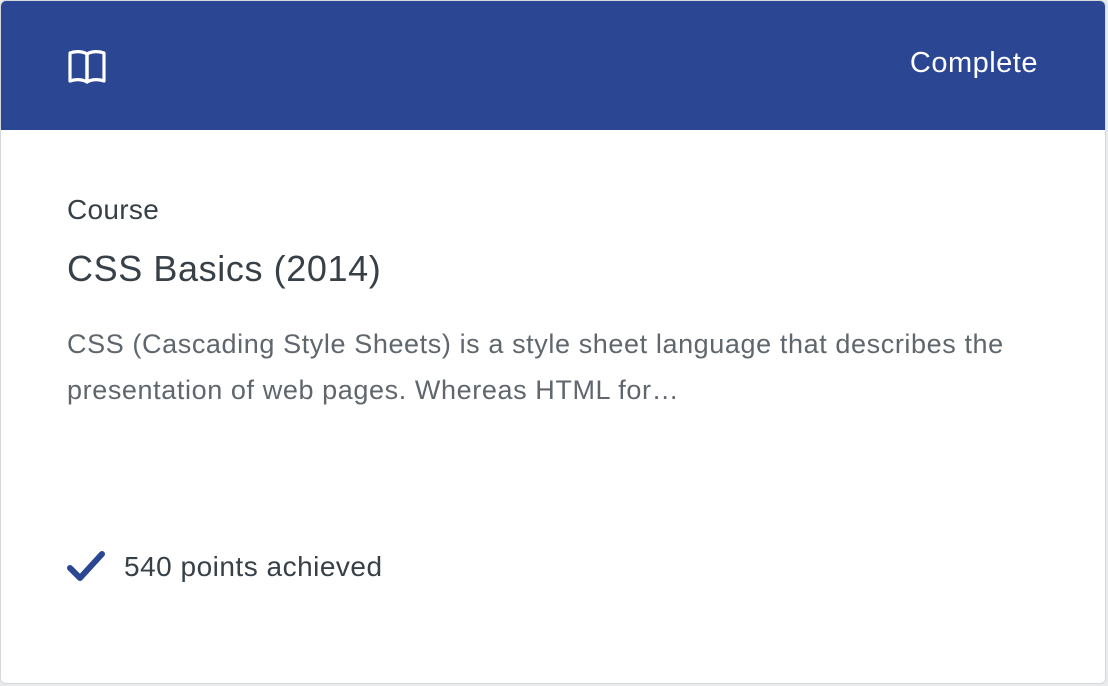 The image size is (1108, 686). I want to click on book-open-icon, so click(87, 66).